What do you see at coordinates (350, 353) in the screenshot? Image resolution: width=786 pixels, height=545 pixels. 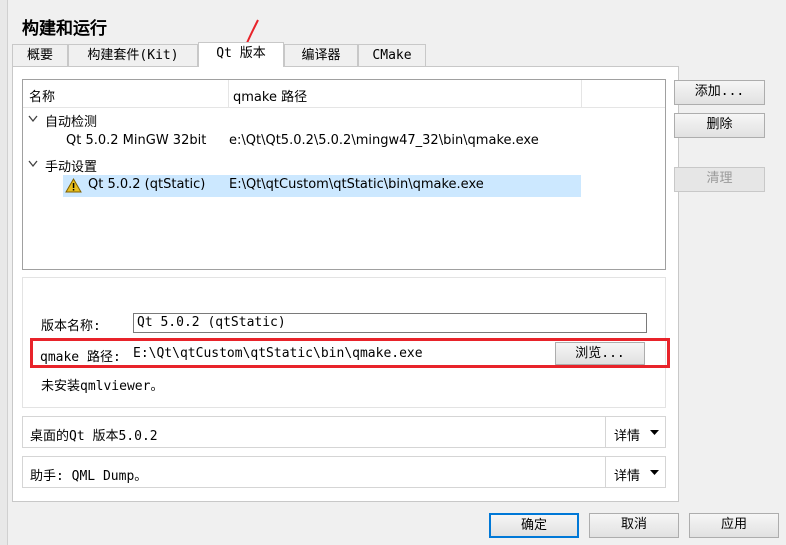 I see `annotation-highlight-box` at bounding box center [350, 353].